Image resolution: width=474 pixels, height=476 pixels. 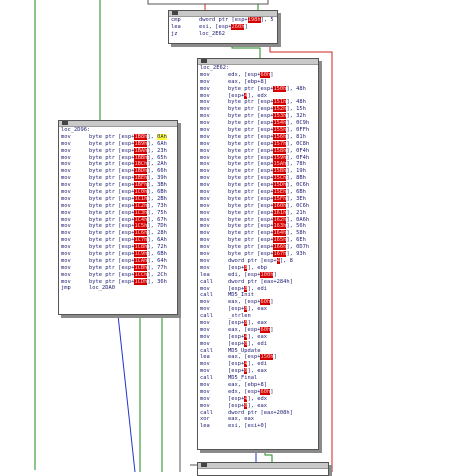 I want to click on code-line: mov byte ptr [esp+1CAh], 64h, so click(x=119, y=261).